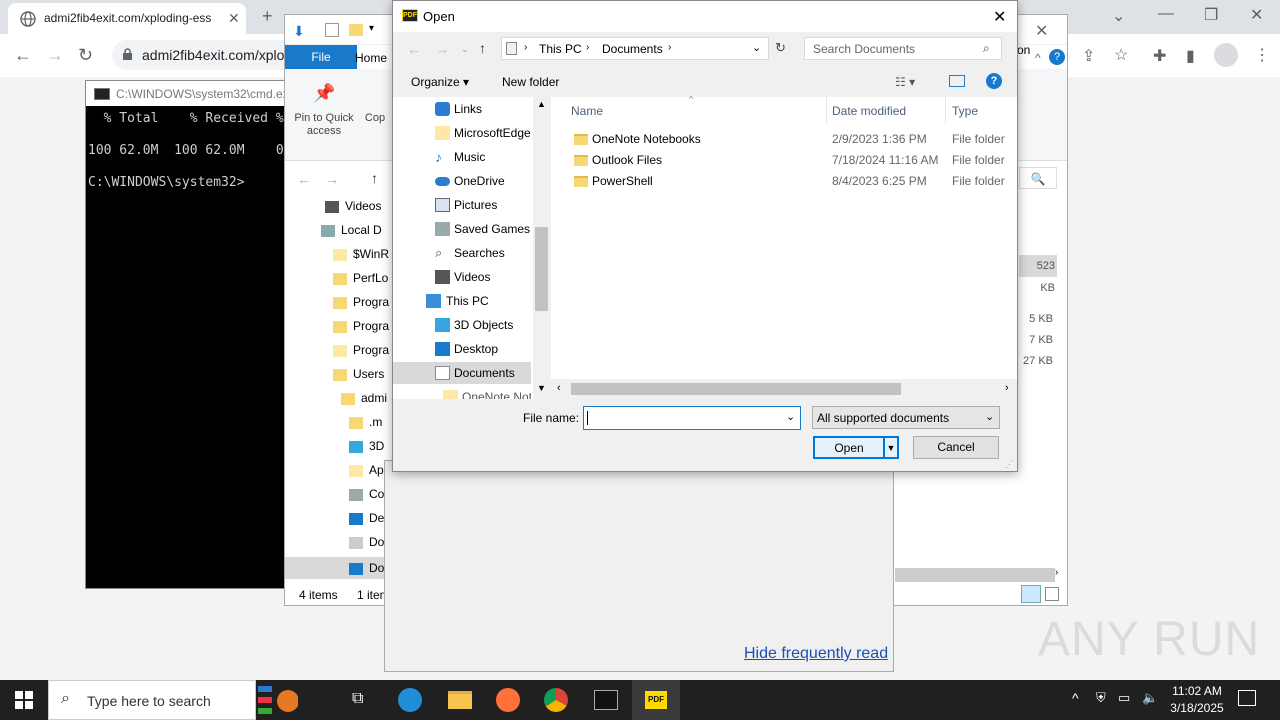  Describe the element at coordinates (780, 48) in the screenshot. I see `refresh-icon: ↻` at that location.